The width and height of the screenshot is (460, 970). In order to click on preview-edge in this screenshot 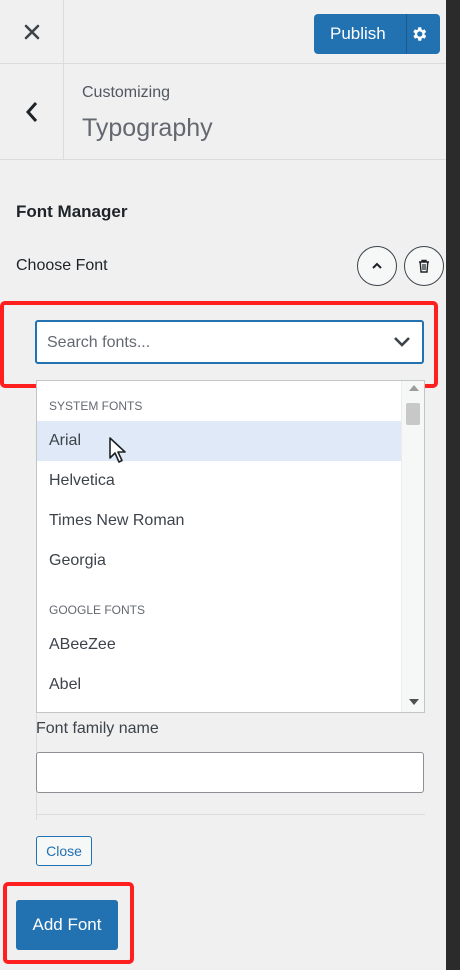, I will do `click(453, 485)`.